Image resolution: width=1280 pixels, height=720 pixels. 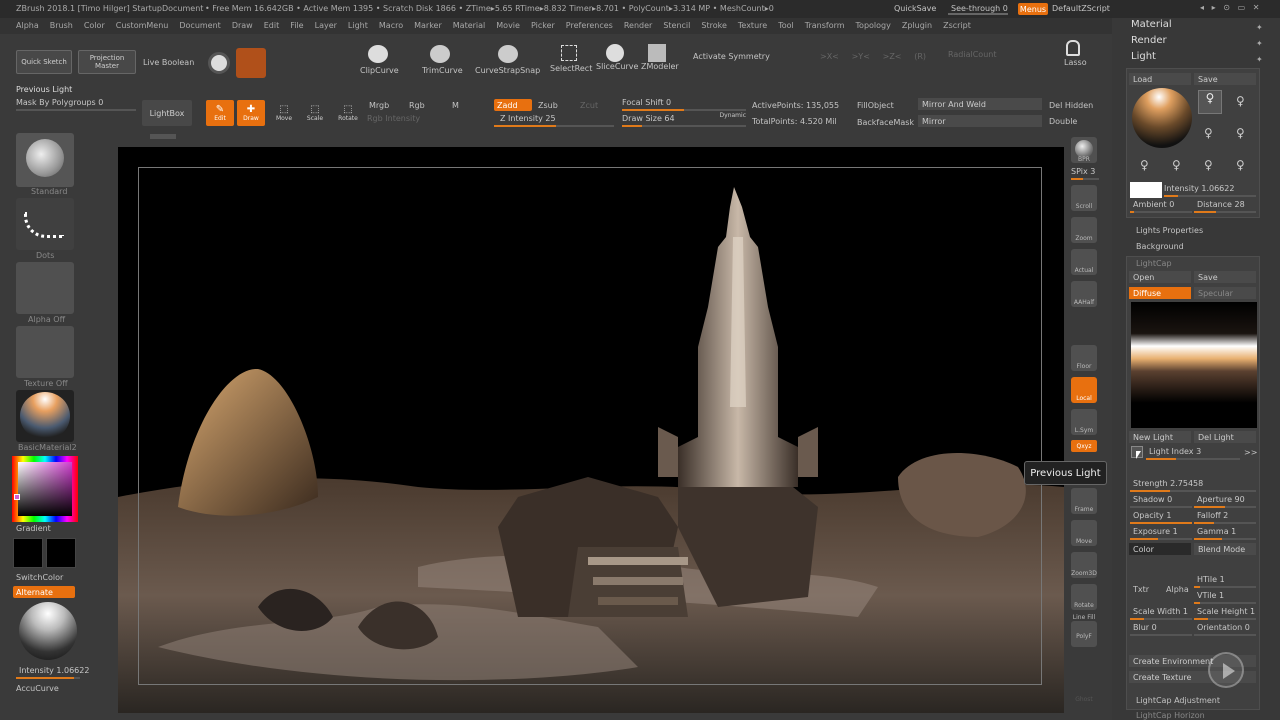 What do you see at coordinates (219, 63) in the screenshot?
I see `gyro-icon` at bounding box center [219, 63].